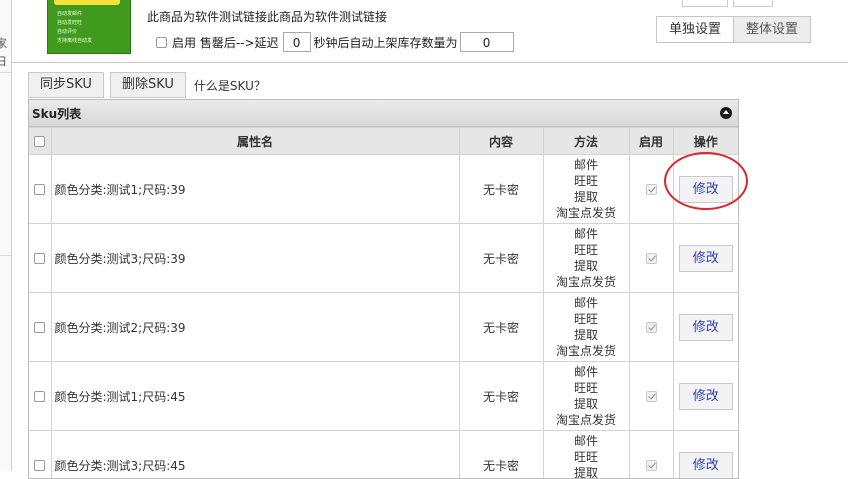  What do you see at coordinates (487, 42) in the screenshot?
I see `stock-quantity-input: 0` at bounding box center [487, 42].